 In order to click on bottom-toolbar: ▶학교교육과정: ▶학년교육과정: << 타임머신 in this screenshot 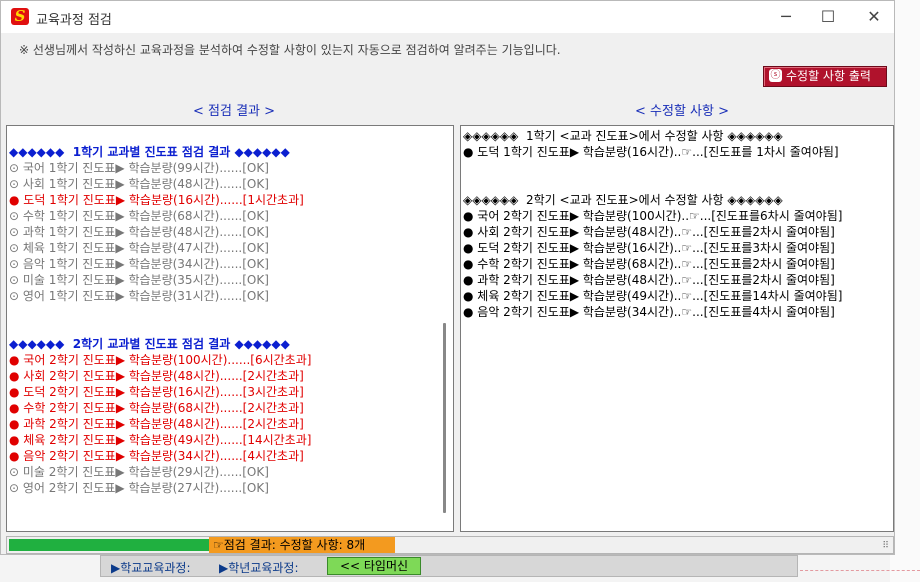, I will do `click(449, 566)`.